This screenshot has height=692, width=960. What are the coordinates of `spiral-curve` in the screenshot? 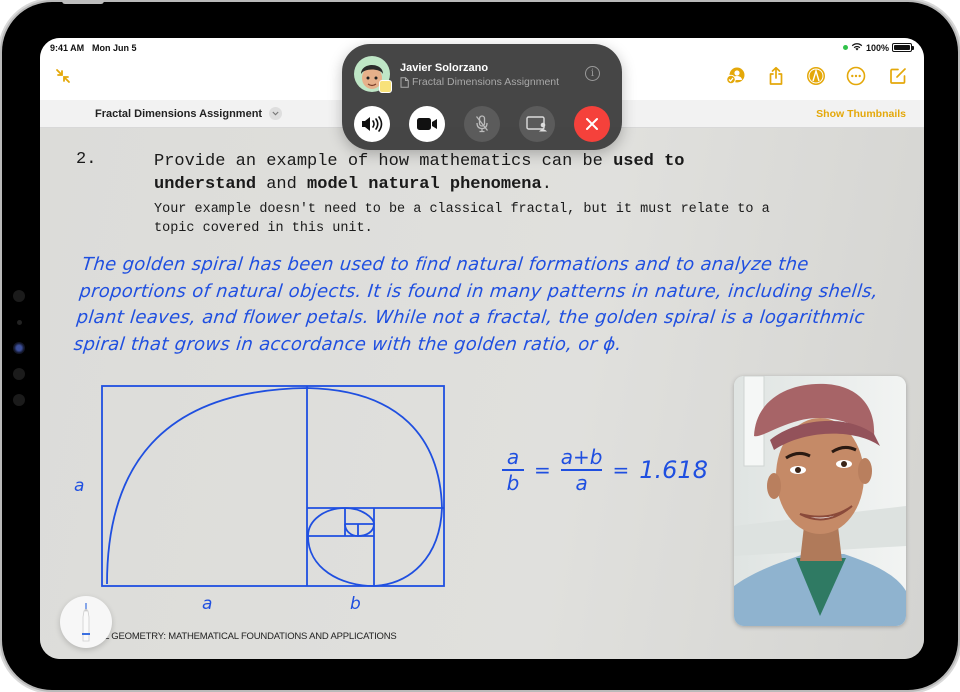 It's located at (274, 487).